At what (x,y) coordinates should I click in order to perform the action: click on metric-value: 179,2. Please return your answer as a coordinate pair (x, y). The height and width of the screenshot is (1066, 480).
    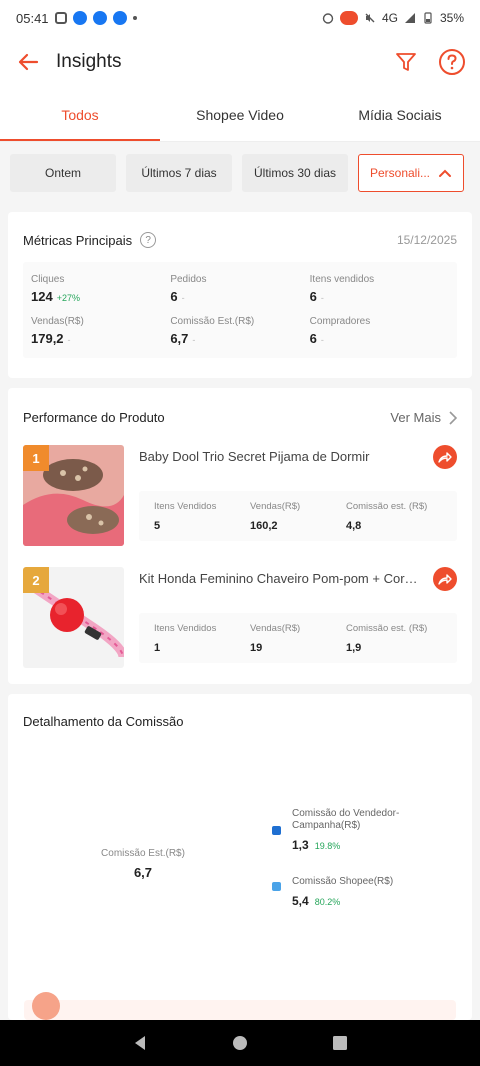
    Looking at the image, I should click on (47, 338).